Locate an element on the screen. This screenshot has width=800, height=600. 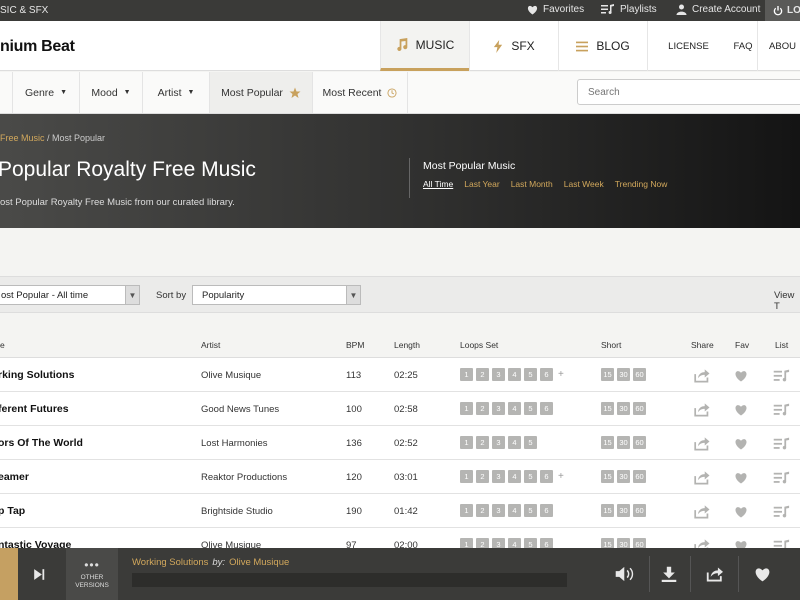
favorites-link: Favorites is located at coordinates (555, 9).